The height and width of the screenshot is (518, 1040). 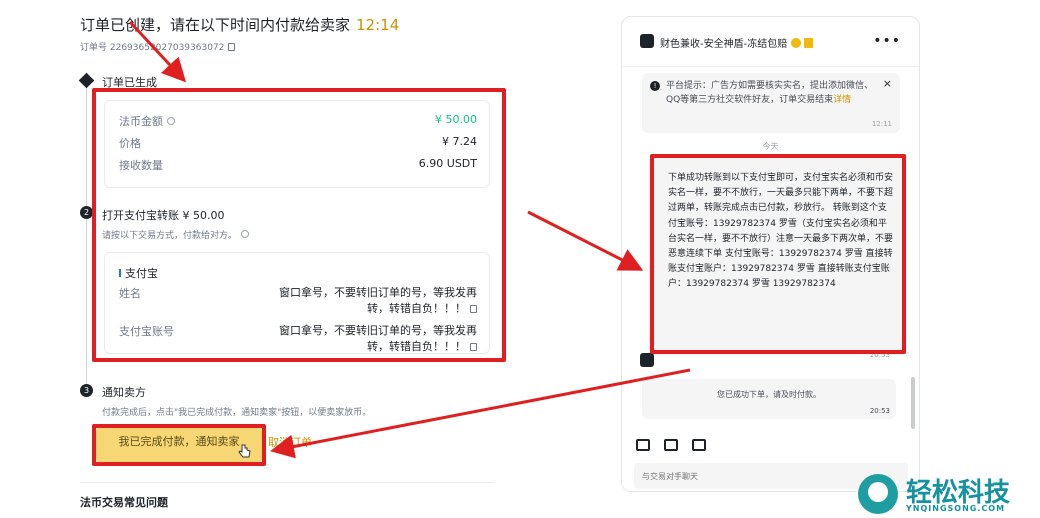 I want to click on watermark-url: YNQINGSONG.COM, so click(x=956, y=508).